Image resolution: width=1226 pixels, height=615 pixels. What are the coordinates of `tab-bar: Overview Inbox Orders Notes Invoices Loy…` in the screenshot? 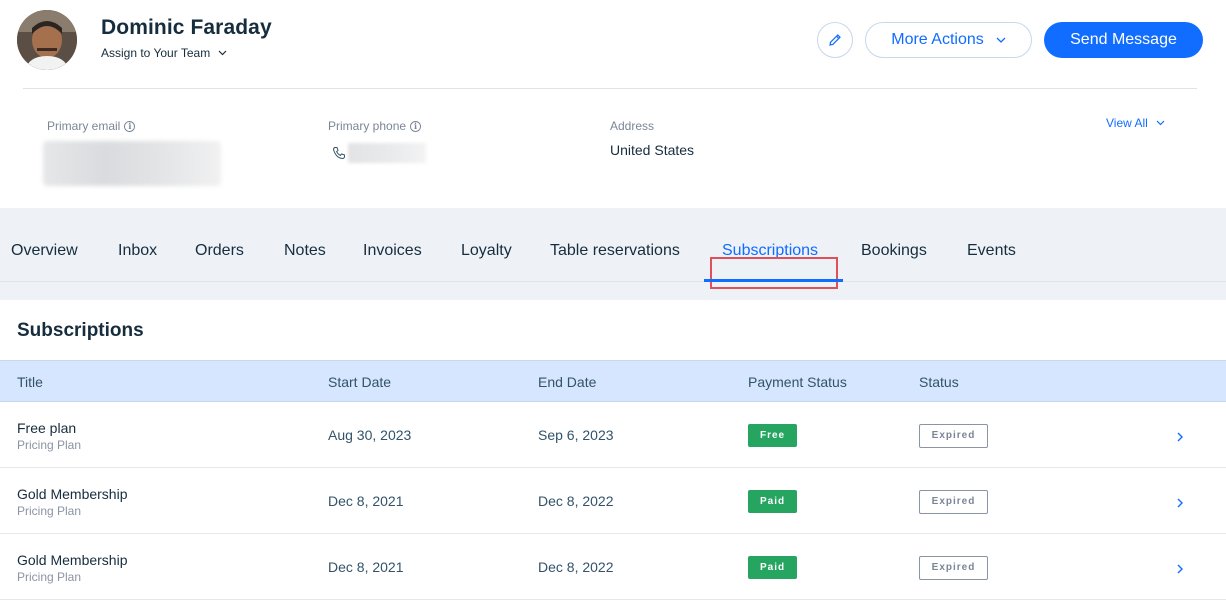 It's located at (613, 259).